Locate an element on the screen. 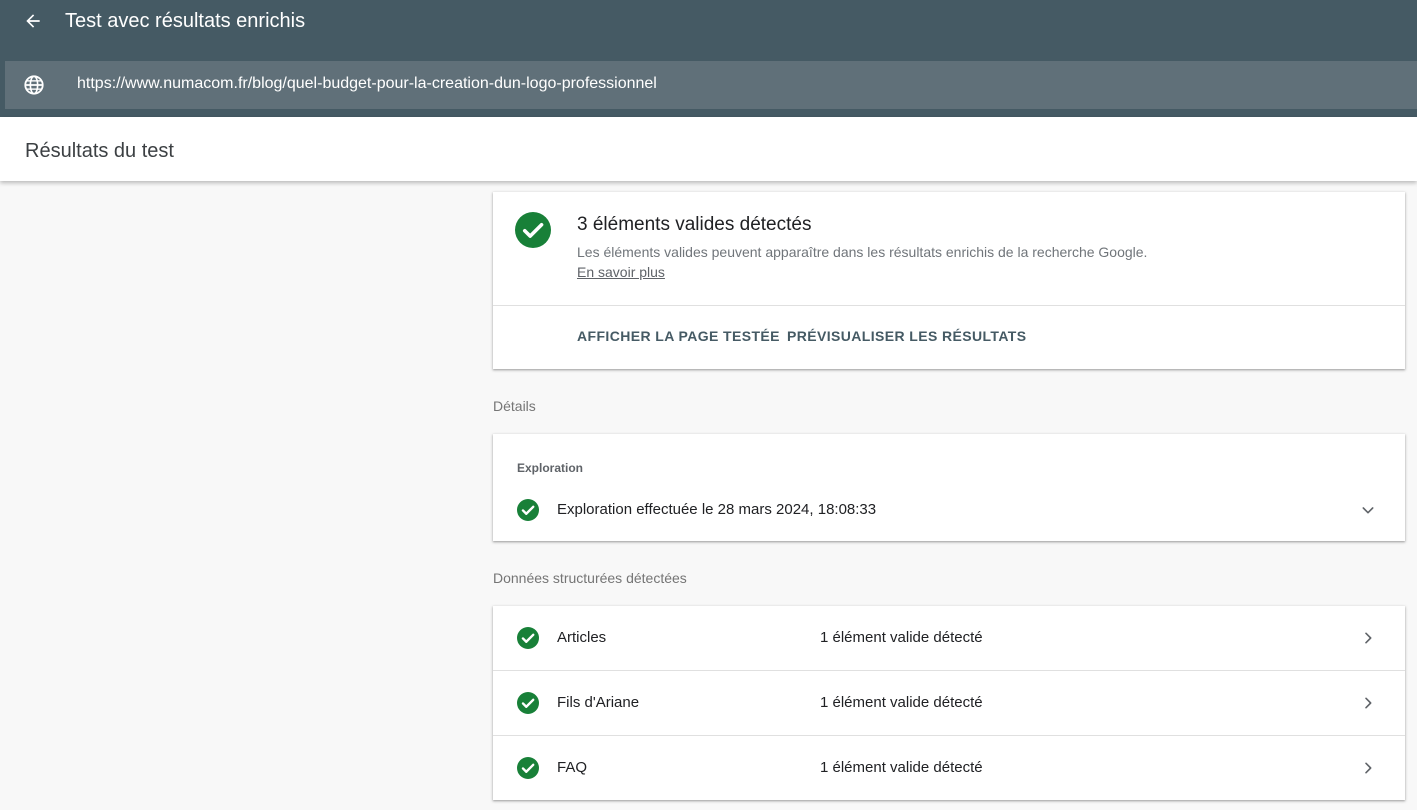 This screenshot has height=810, width=1417. structured-item-faq: FAQ 1 élément valide détecté is located at coordinates (949, 768).